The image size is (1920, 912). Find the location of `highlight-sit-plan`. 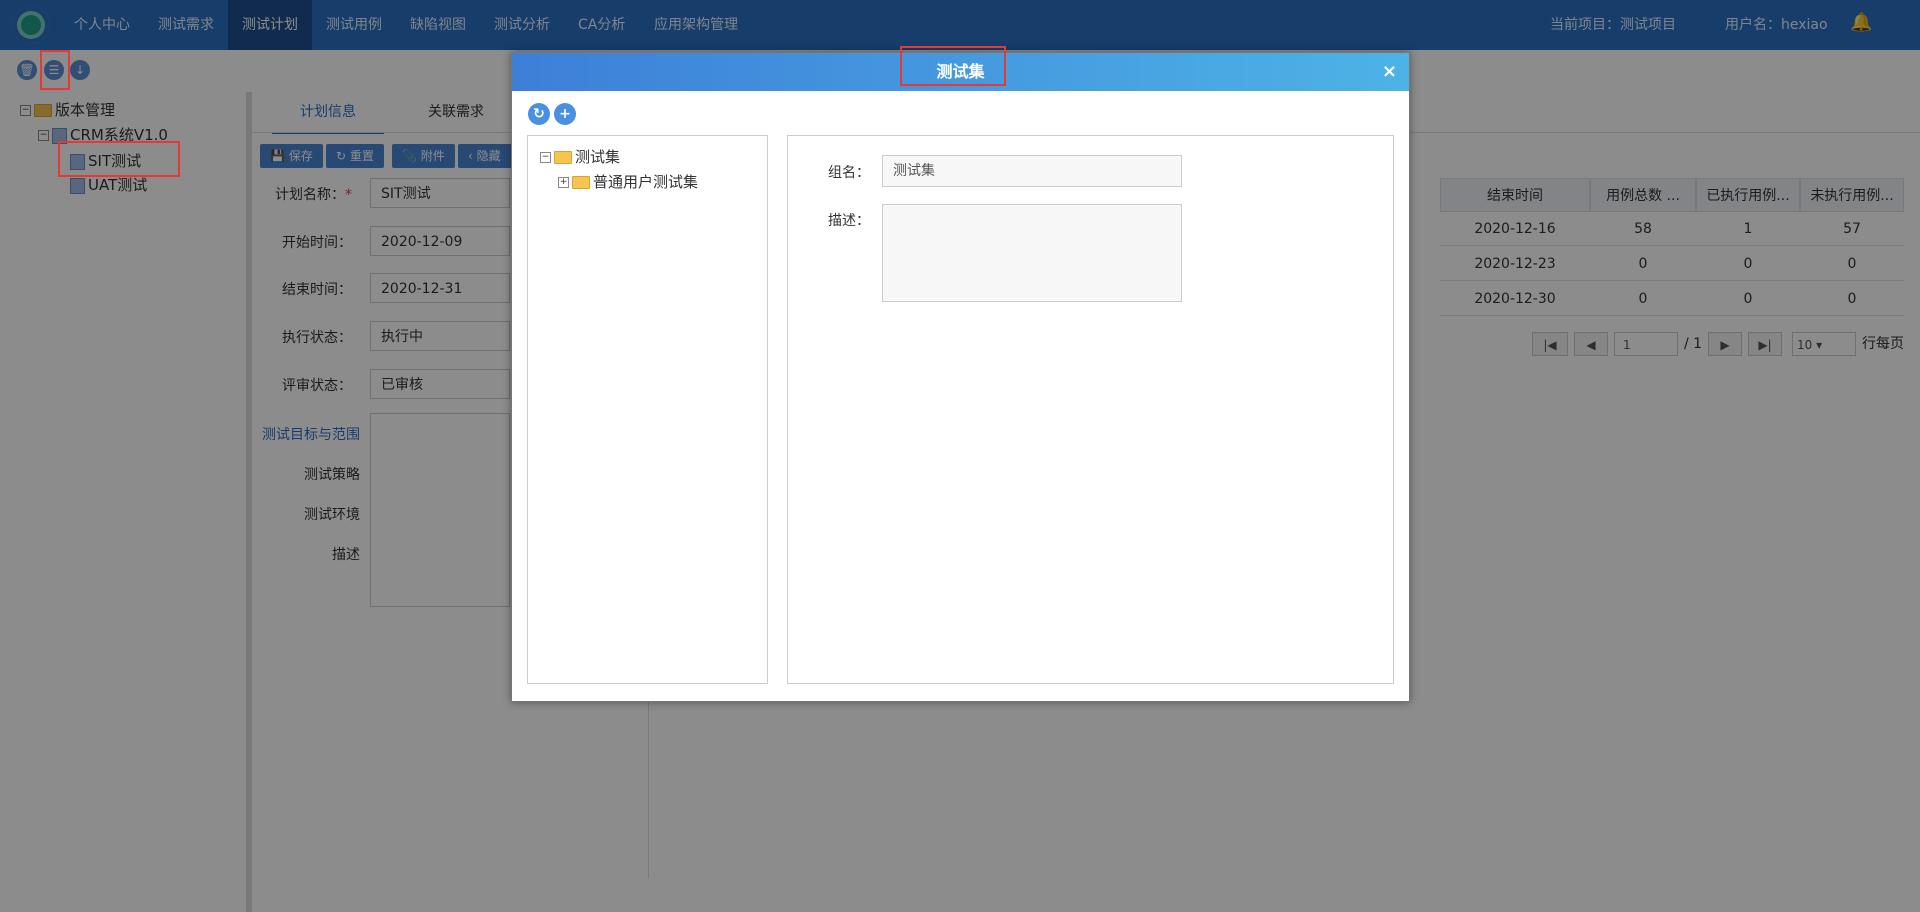

highlight-sit-plan is located at coordinates (119, 159).